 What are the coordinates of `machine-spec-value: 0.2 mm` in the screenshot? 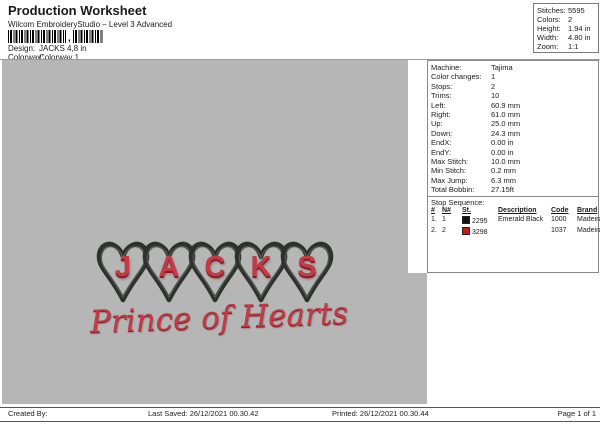 It's located at (504, 171).